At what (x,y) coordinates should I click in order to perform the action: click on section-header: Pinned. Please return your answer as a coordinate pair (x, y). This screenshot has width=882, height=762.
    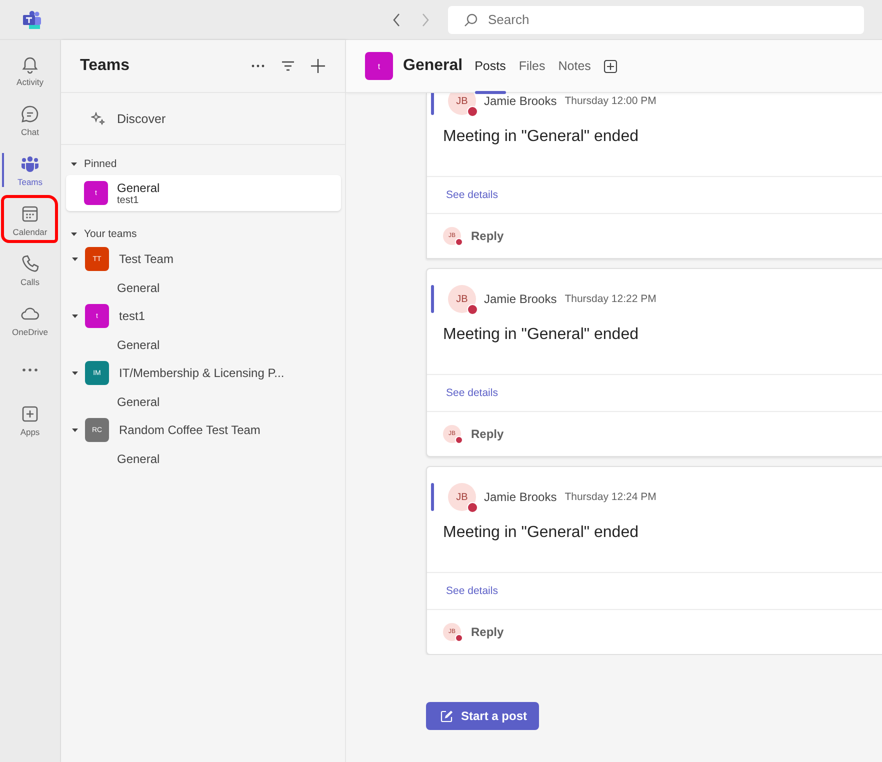
    Looking at the image, I should click on (100, 164).